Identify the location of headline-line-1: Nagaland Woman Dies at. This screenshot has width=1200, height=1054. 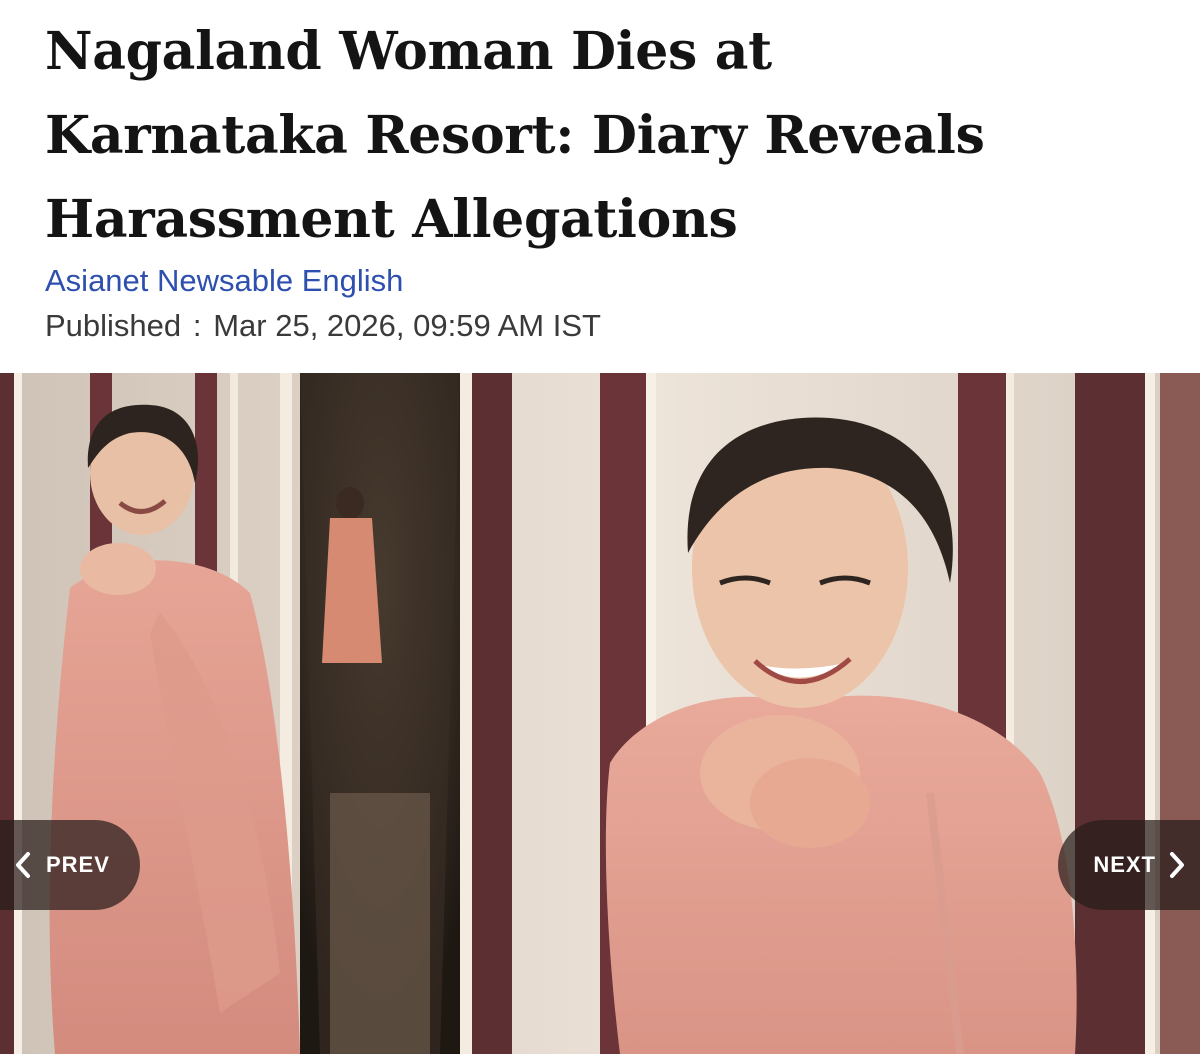
(408, 51).